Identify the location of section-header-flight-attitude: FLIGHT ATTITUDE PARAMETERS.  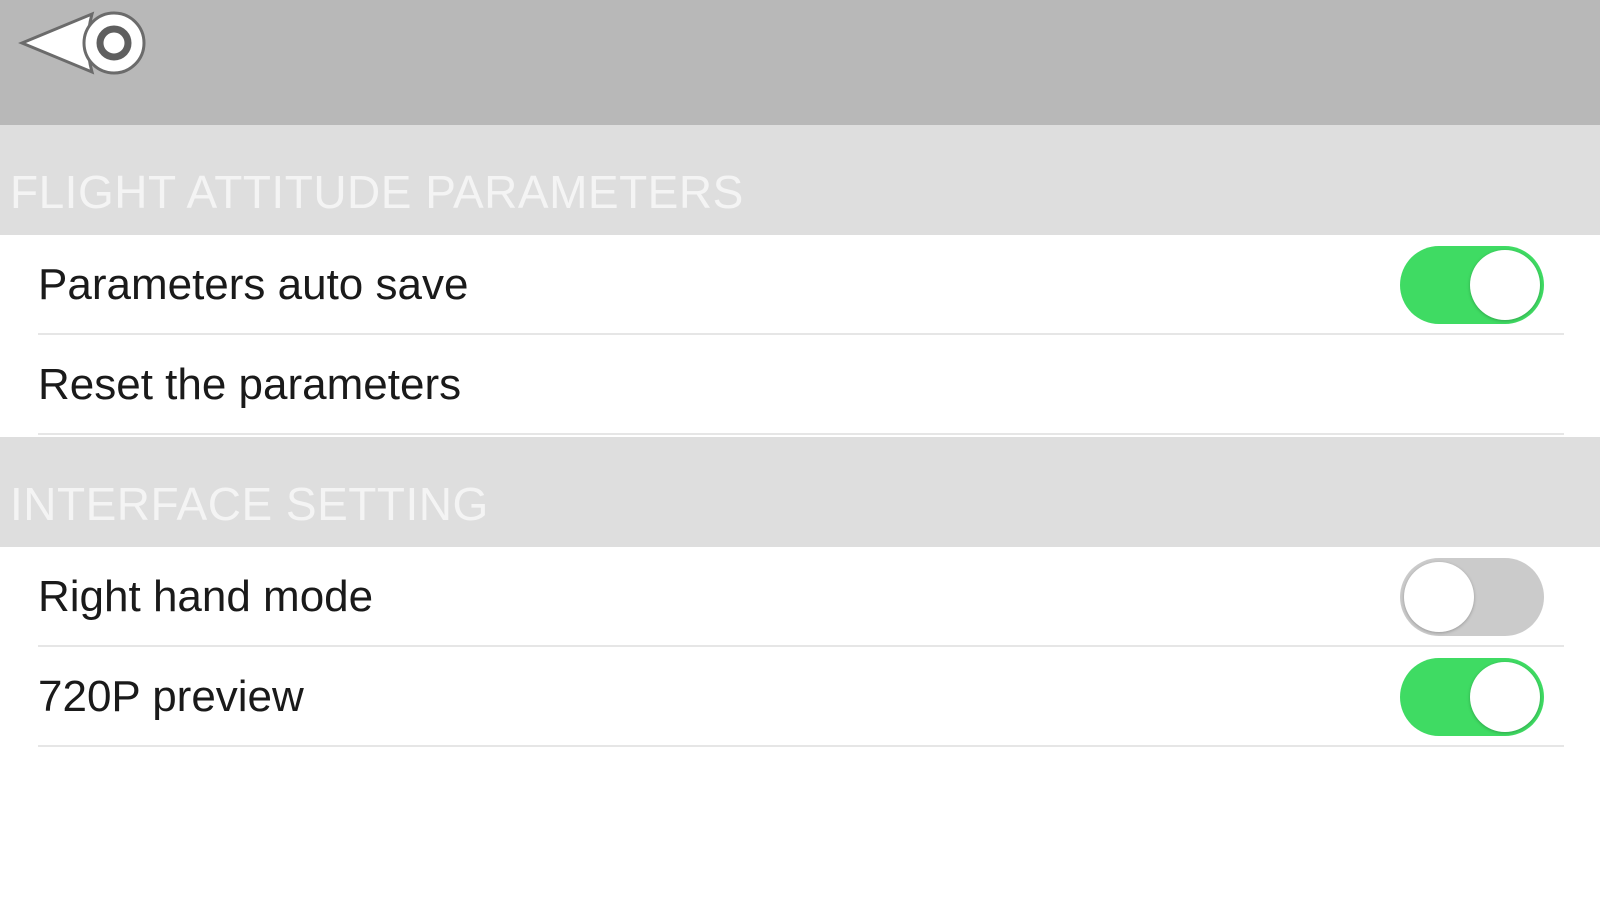
(800, 180).